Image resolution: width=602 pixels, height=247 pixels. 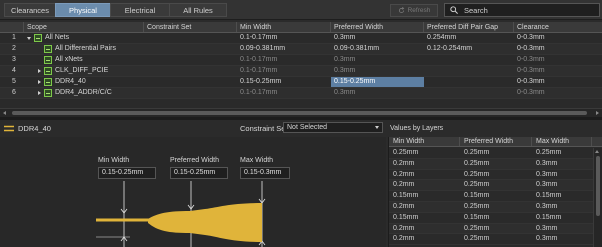 What do you see at coordinates (84, 93) in the screenshot?
I see `scope-cell: DDR4_ADDR/C/C` at bounding box center [84, 93].